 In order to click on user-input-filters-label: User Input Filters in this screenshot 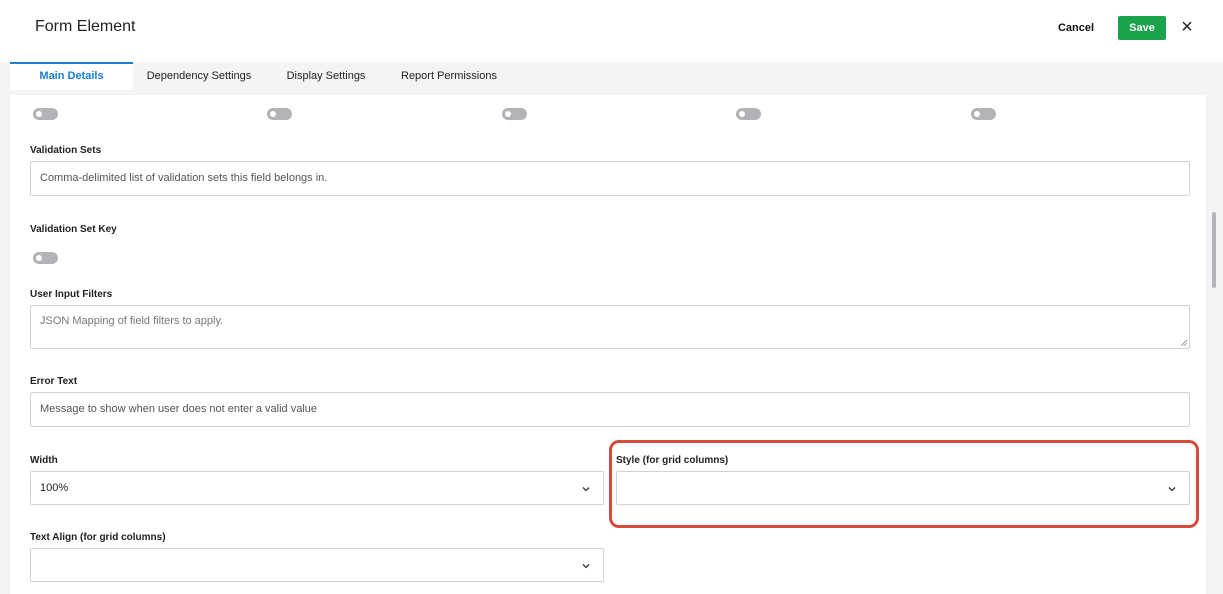, I will do `click(71, 294)`.